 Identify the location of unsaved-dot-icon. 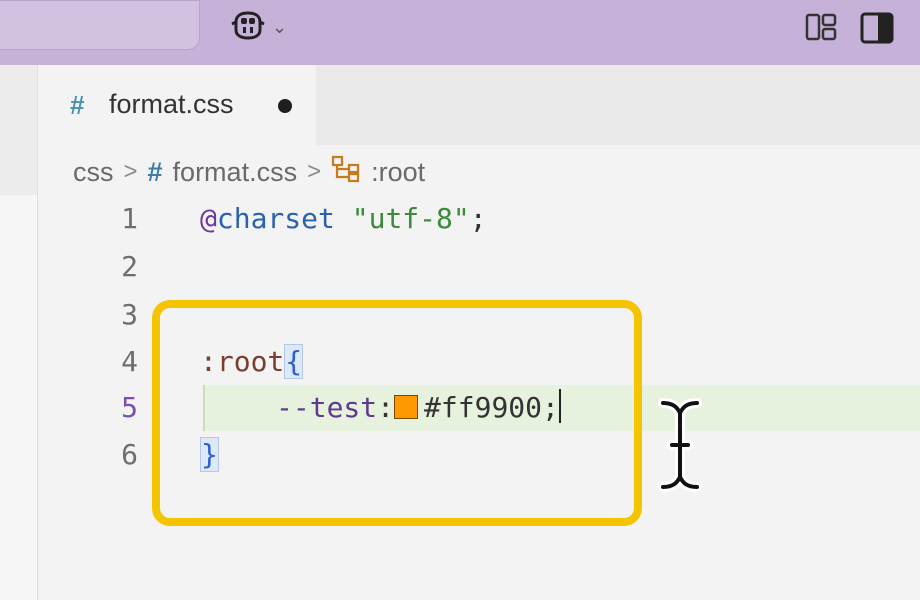
(285, 106).